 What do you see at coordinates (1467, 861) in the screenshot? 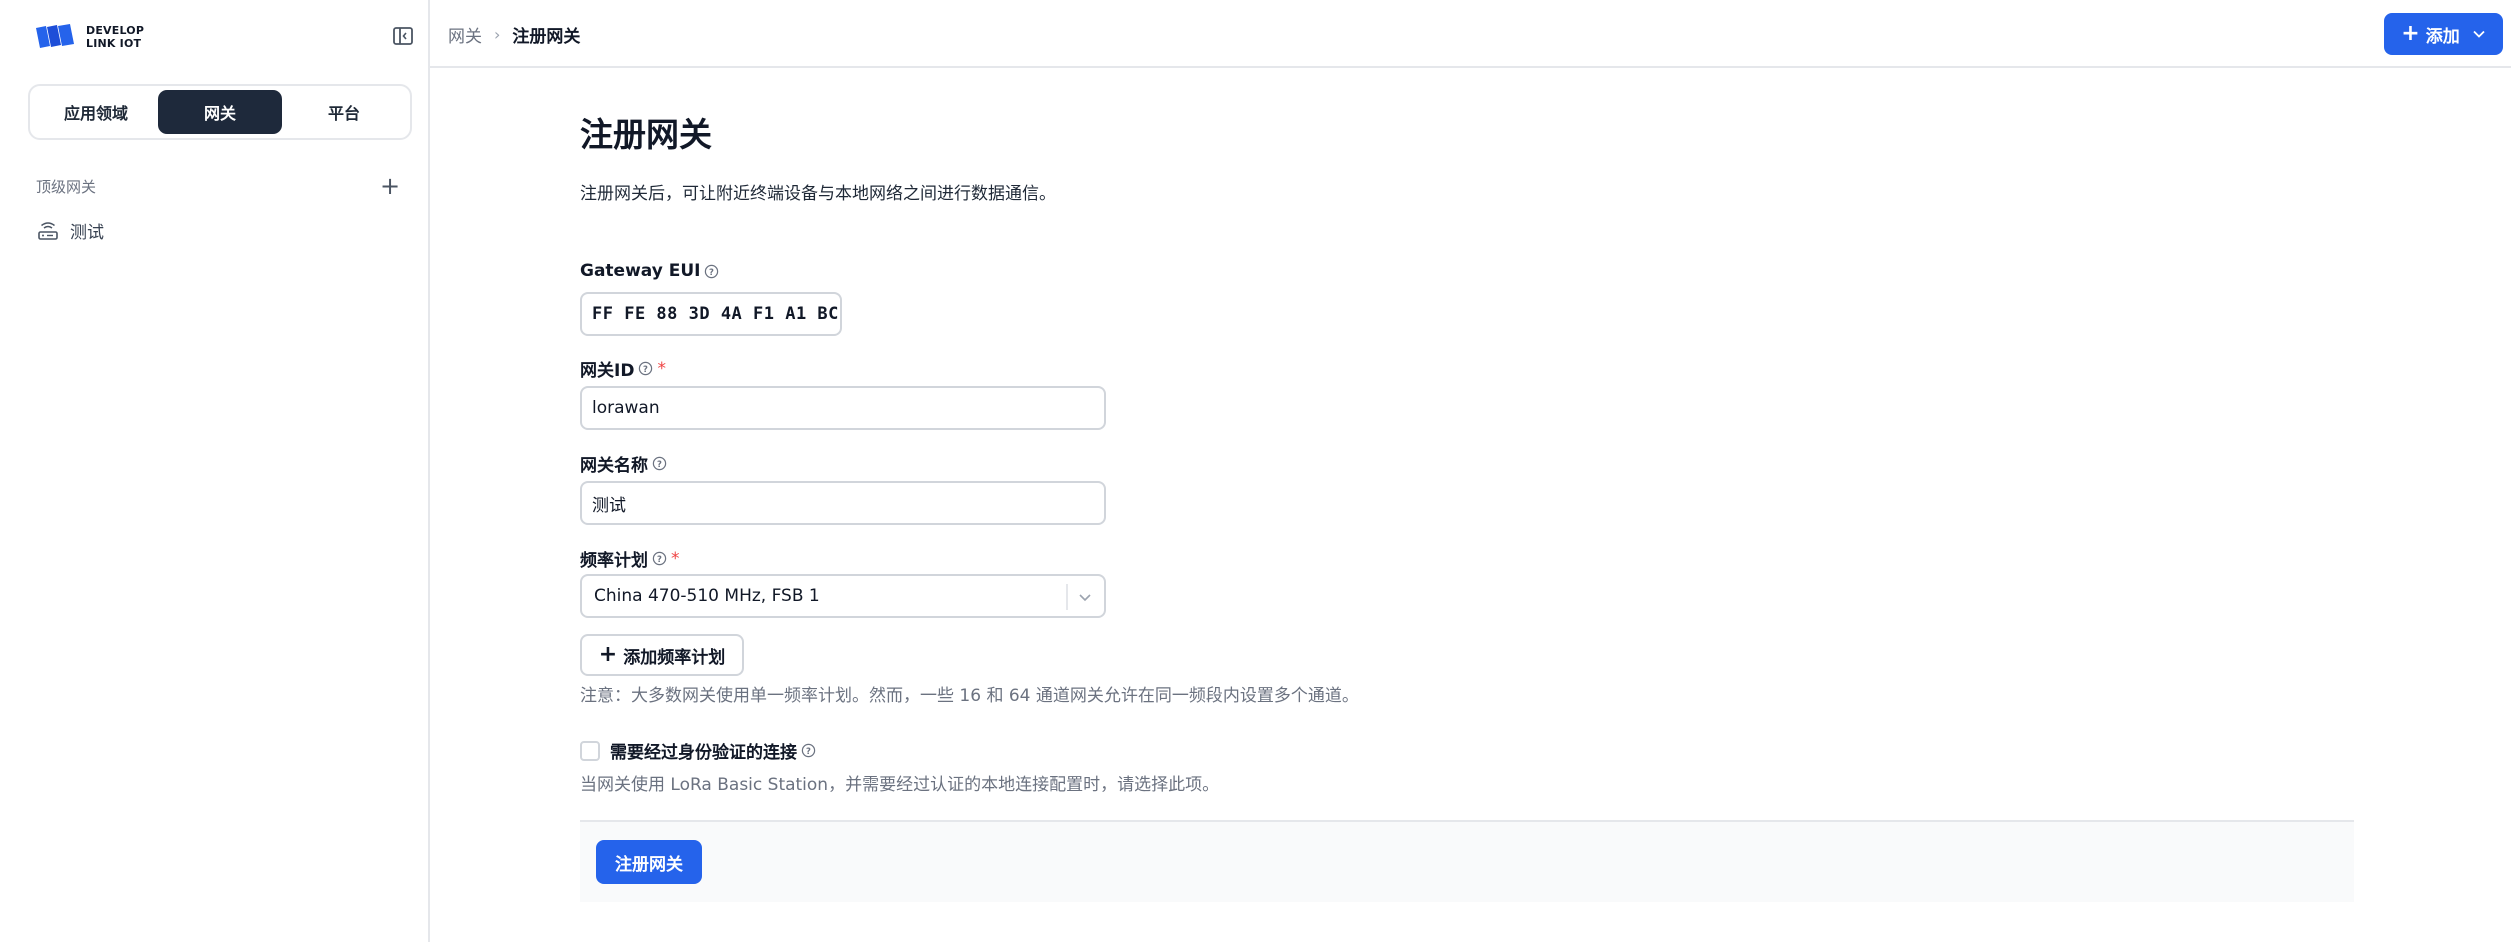
I see `form-footer: 注册网关` at bounding box center [1467, 861].